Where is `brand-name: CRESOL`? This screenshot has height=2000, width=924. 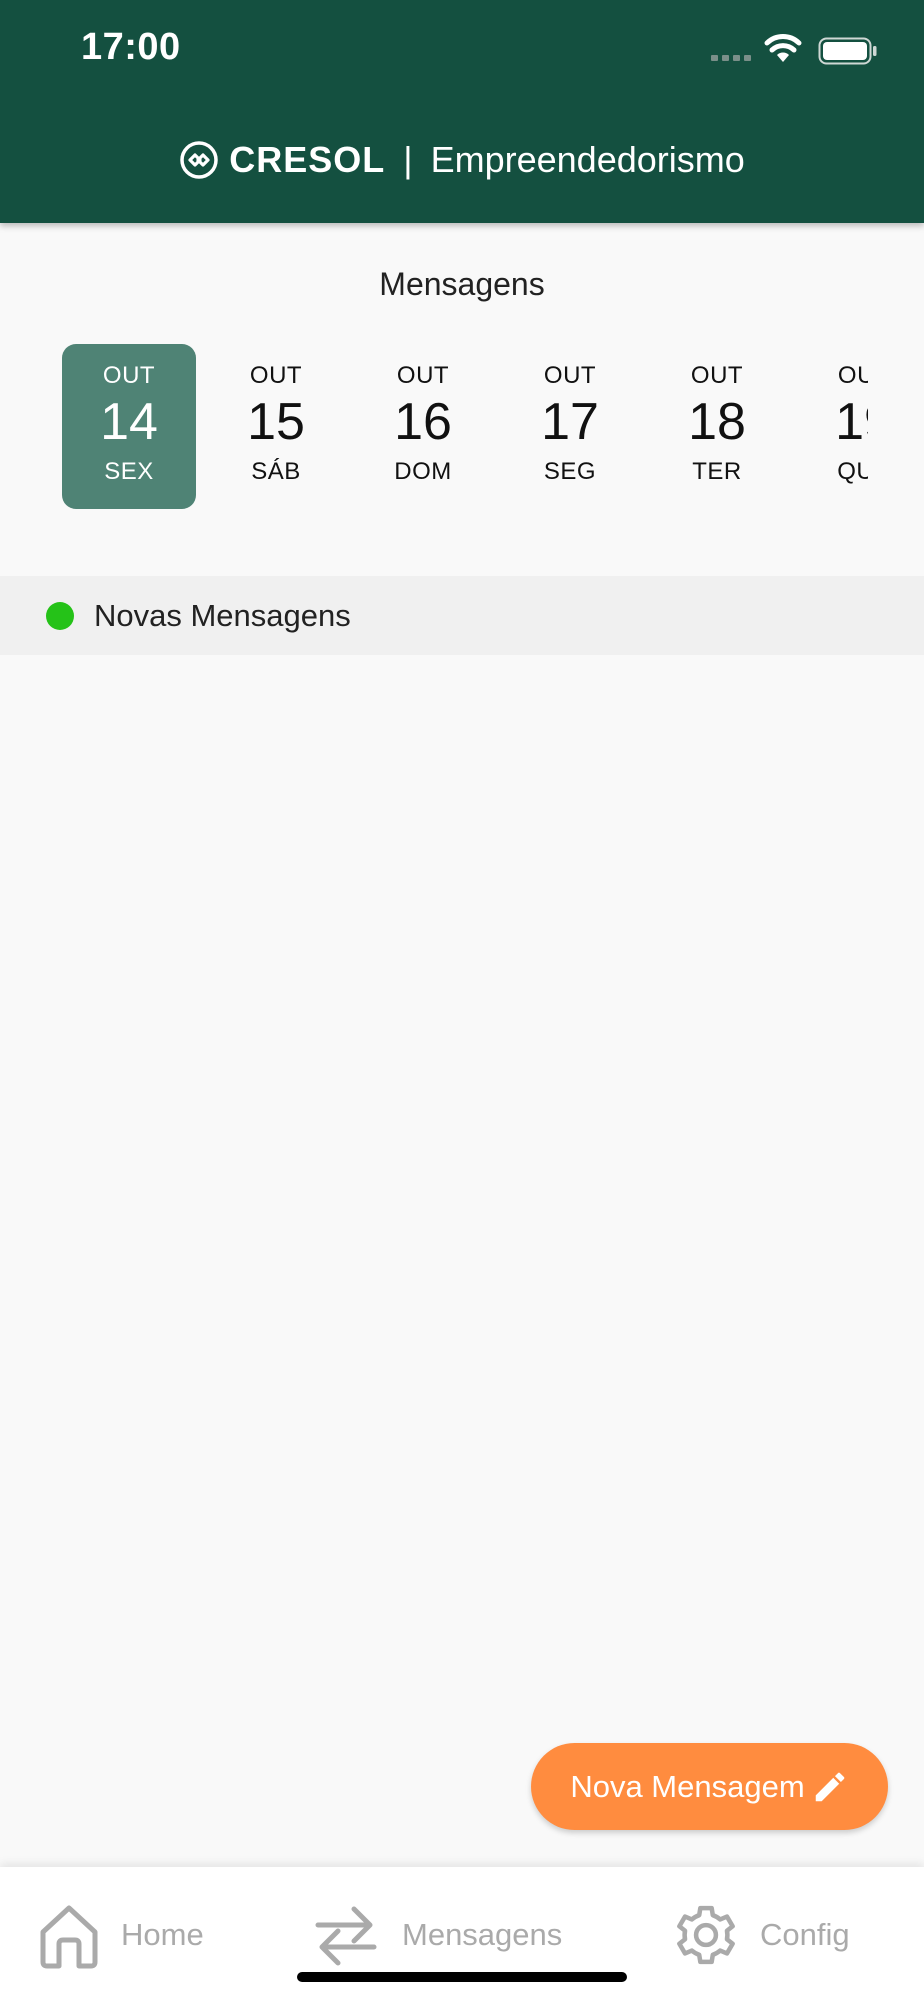
brand-name: CRESOL is located at coordinates (307, 159).